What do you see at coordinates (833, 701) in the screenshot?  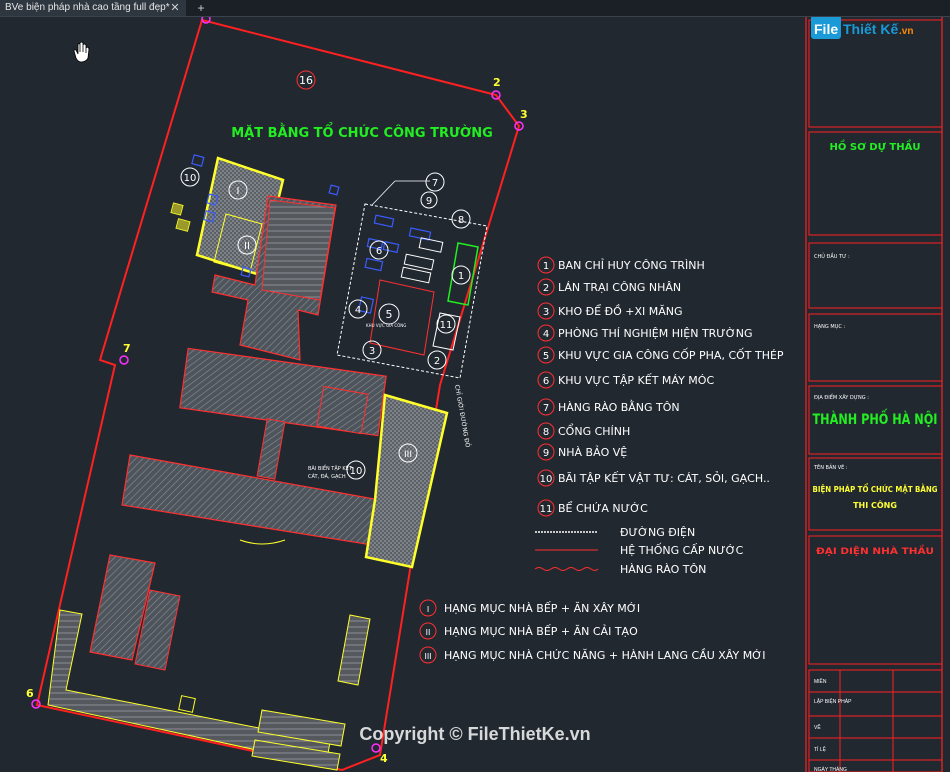 I see `title-block-row-label: LẬP BIỆN PHÁP` at bounding box center [833, 701].